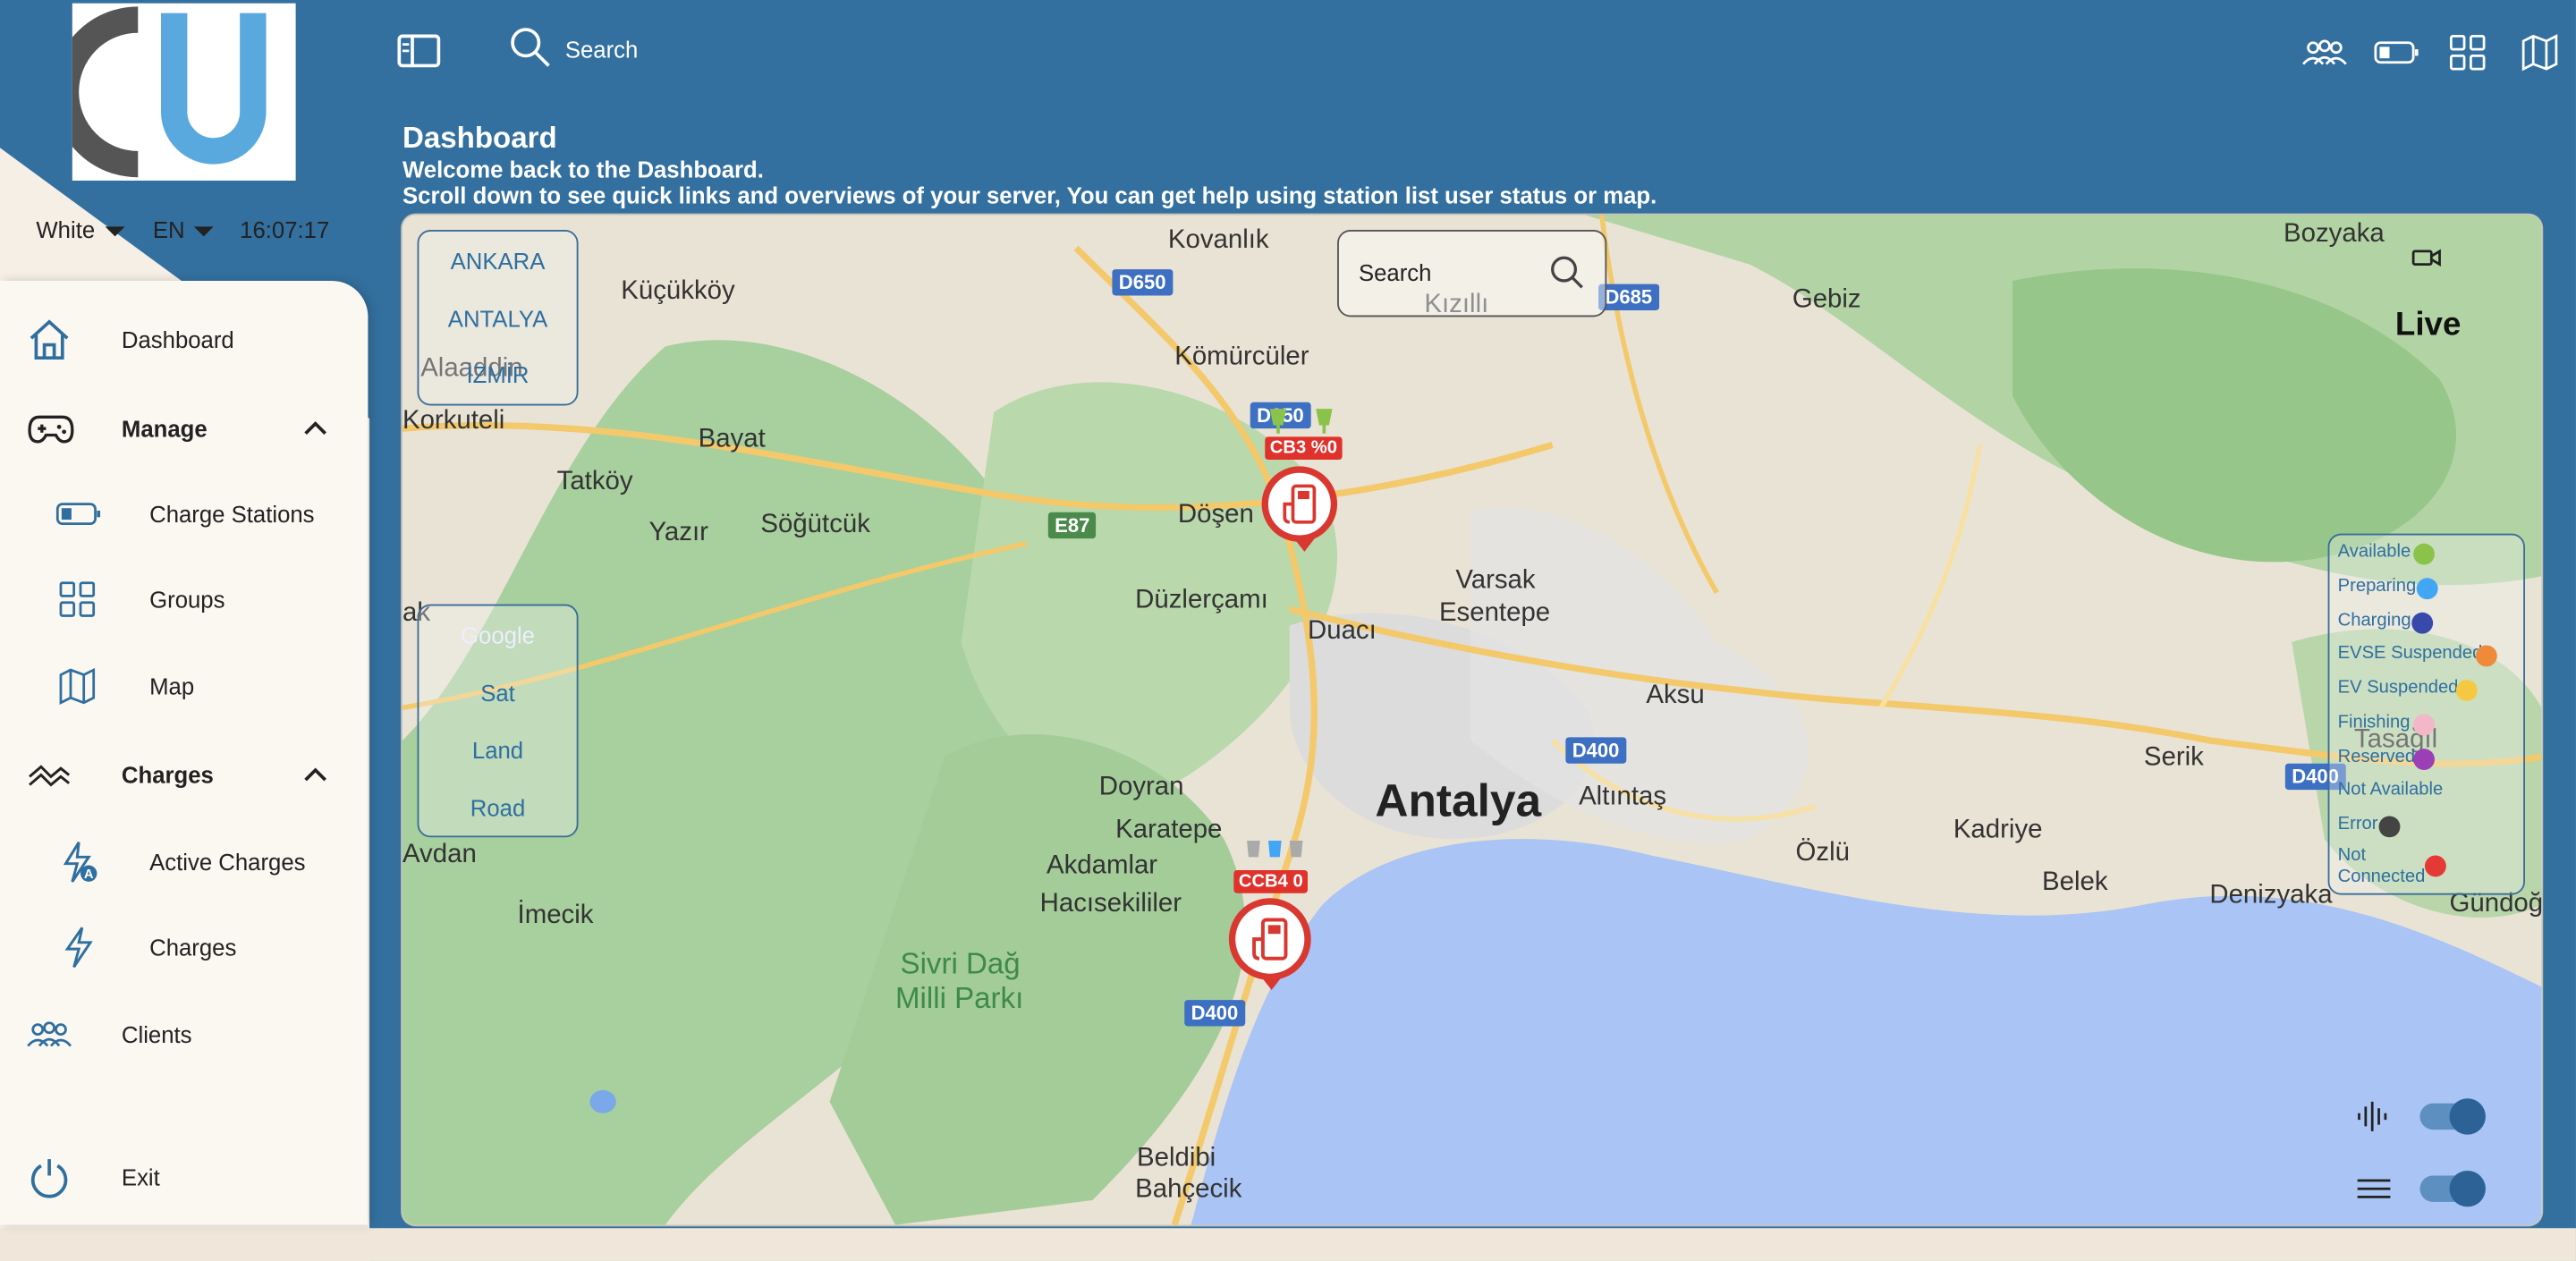 The height and width of the screenshot is (1261, 2576). What do you see at coordinates (732, 439) in the screenshot?
I see `place-label: Bayat` at bounding box center [732, 439].